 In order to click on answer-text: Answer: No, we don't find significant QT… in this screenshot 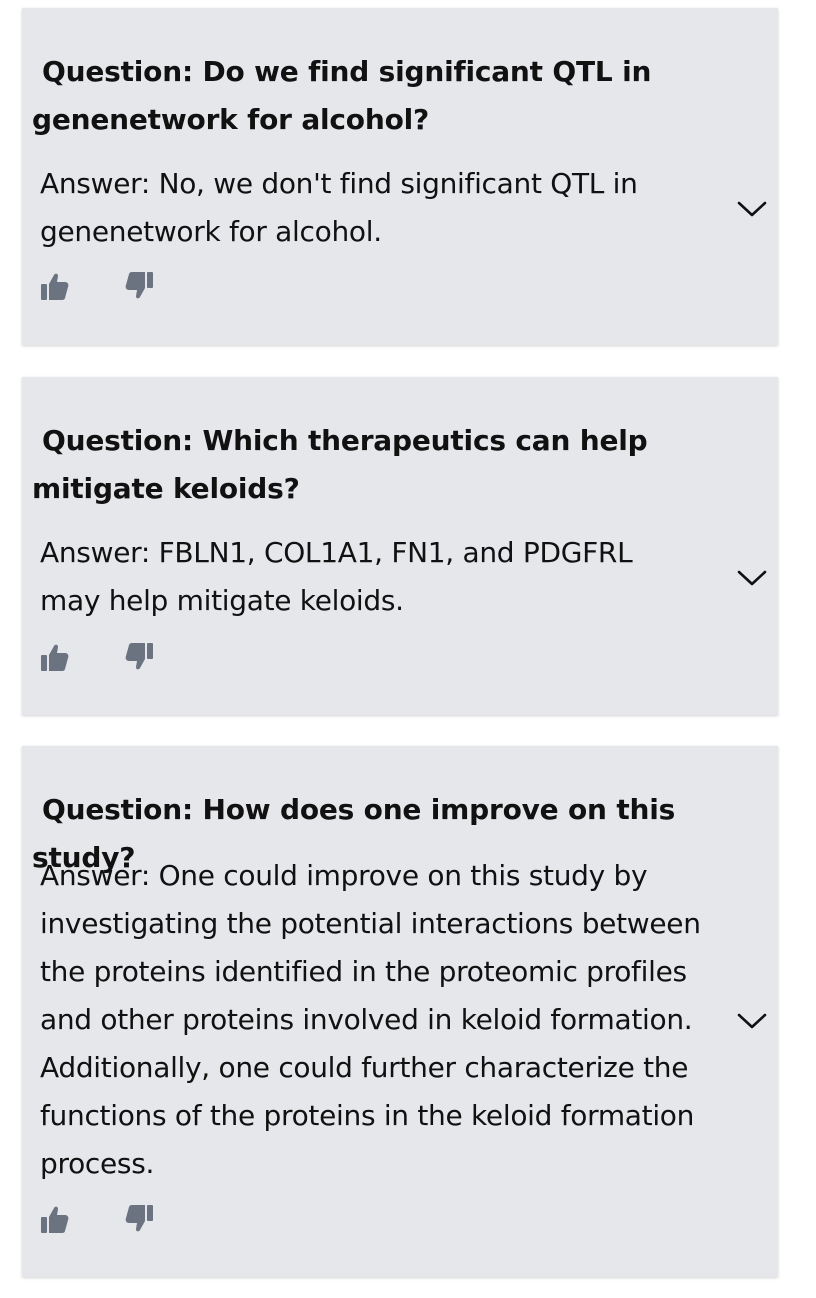, I will do `click(339, 207)`.